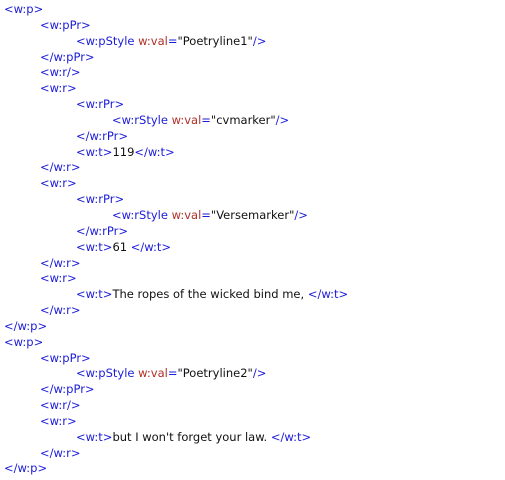  Describe the element at coordinates (215, 373) in the screenshot. I see `xml-attribute-value: "Poetryline2"` at that location.